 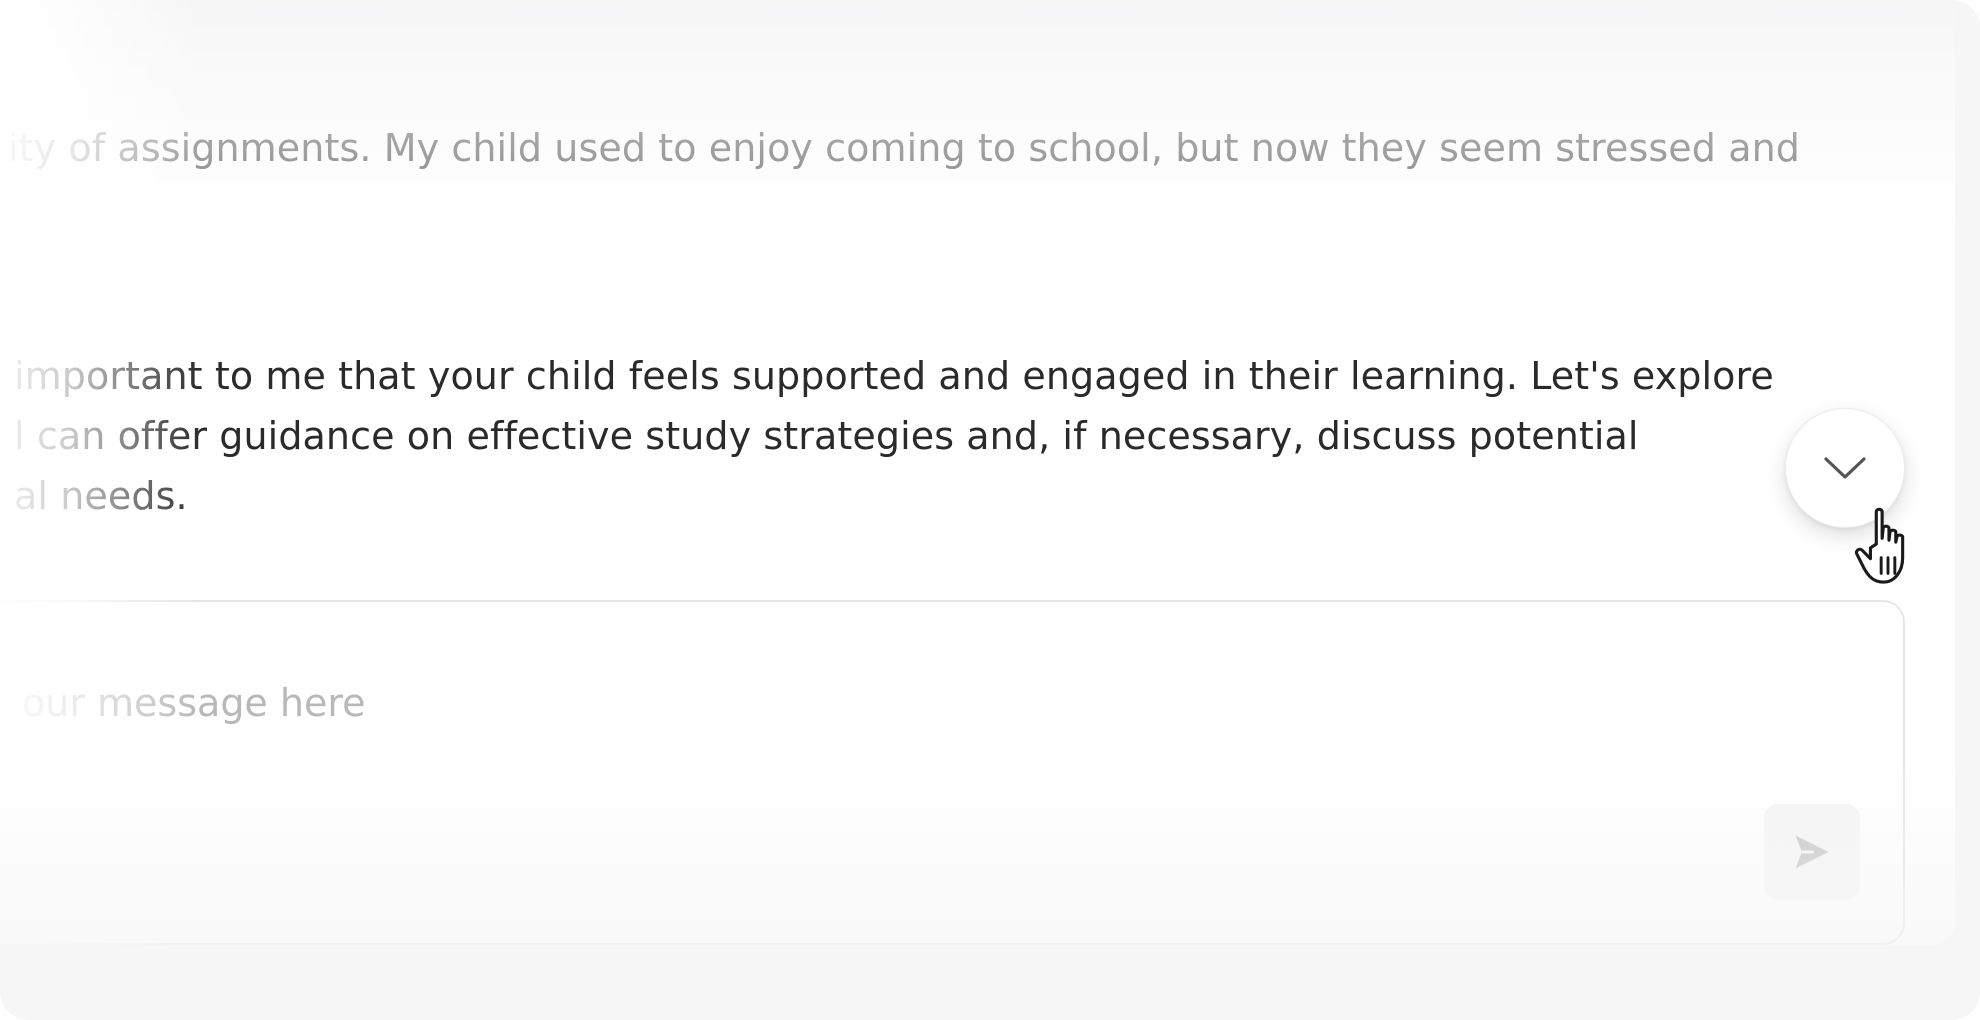 I want to click on message-input, so click(x=872, y=703).